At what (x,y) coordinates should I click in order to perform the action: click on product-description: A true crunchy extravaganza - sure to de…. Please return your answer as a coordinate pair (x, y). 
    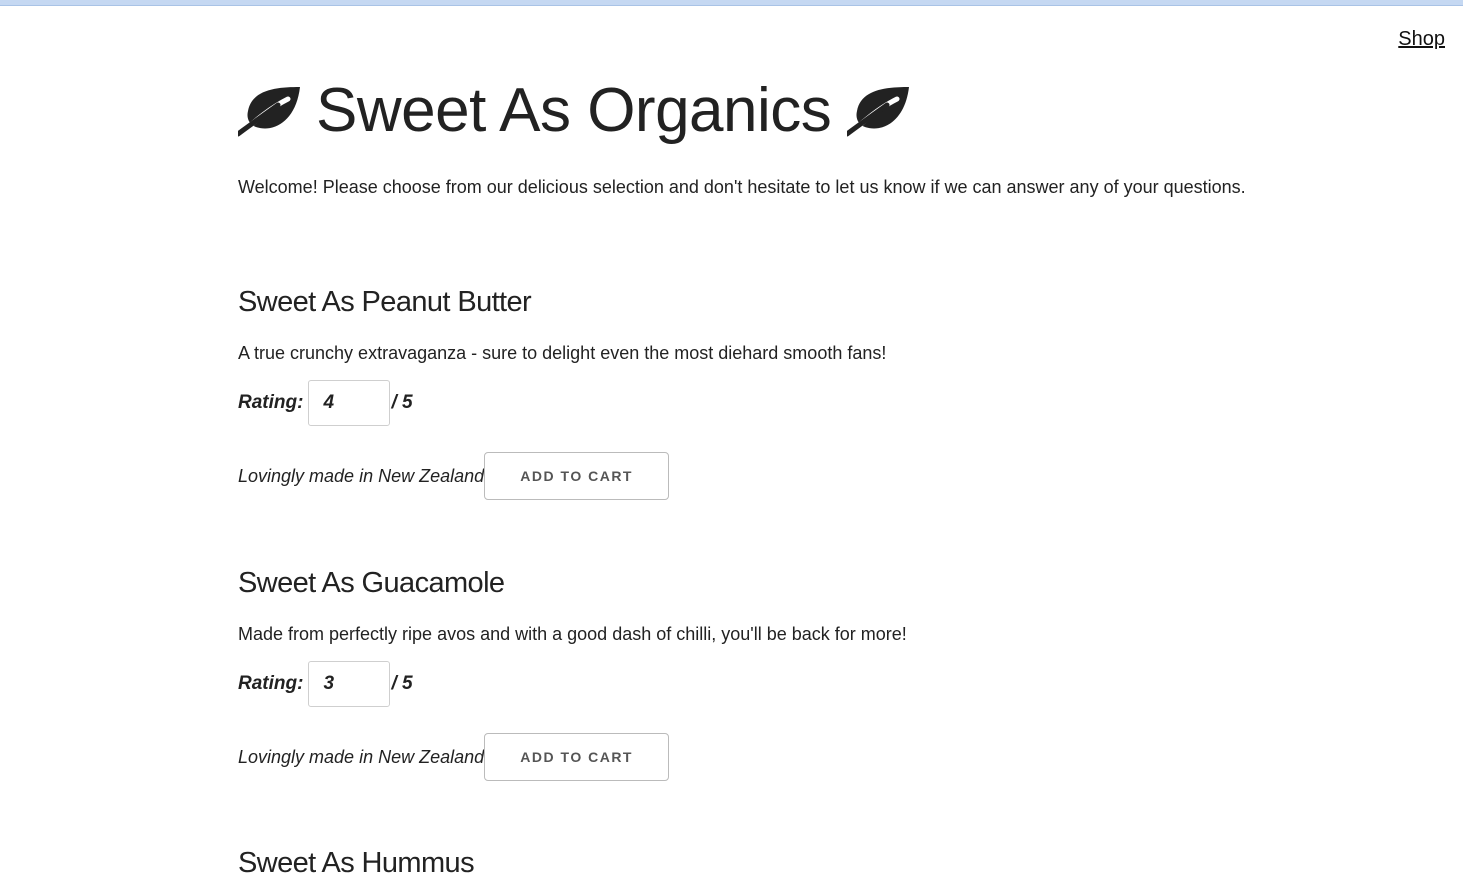
    Looking at the image, I should click on (562, 353).